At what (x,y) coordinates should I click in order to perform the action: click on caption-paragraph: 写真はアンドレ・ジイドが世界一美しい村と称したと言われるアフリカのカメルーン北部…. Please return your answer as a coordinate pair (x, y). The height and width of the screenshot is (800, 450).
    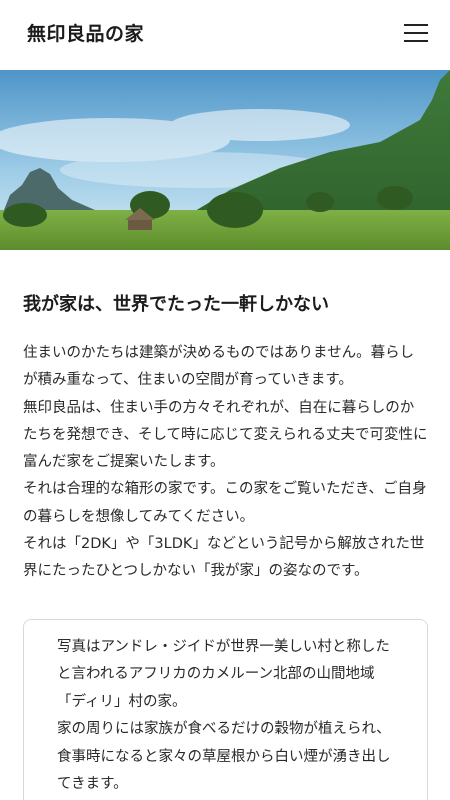
    Looking at the image, I should click on (223, 674).